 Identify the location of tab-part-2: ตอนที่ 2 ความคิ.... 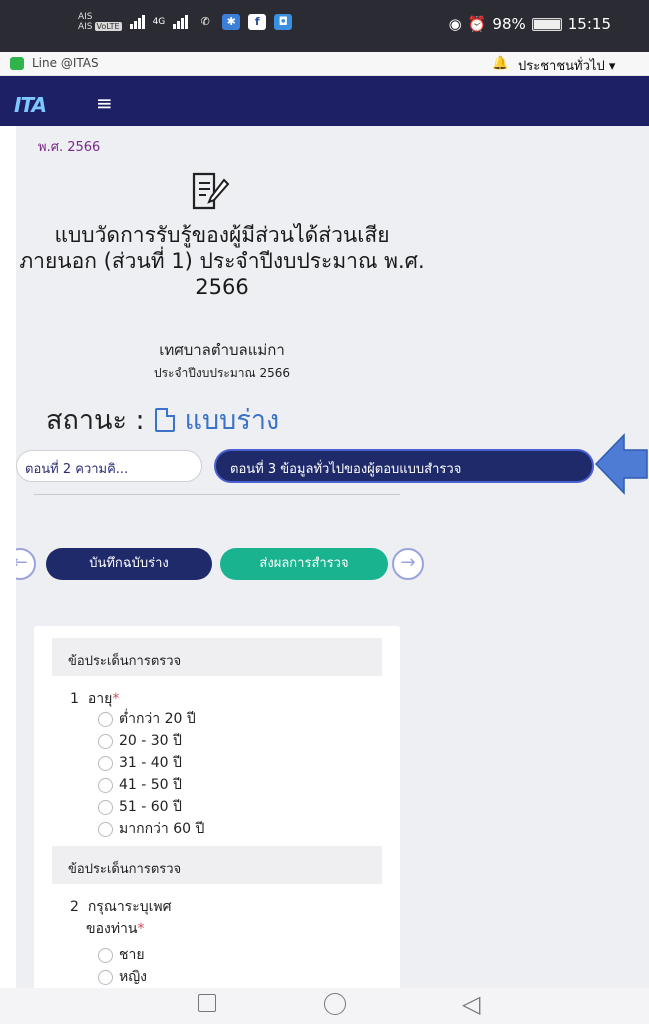
(109, 466).